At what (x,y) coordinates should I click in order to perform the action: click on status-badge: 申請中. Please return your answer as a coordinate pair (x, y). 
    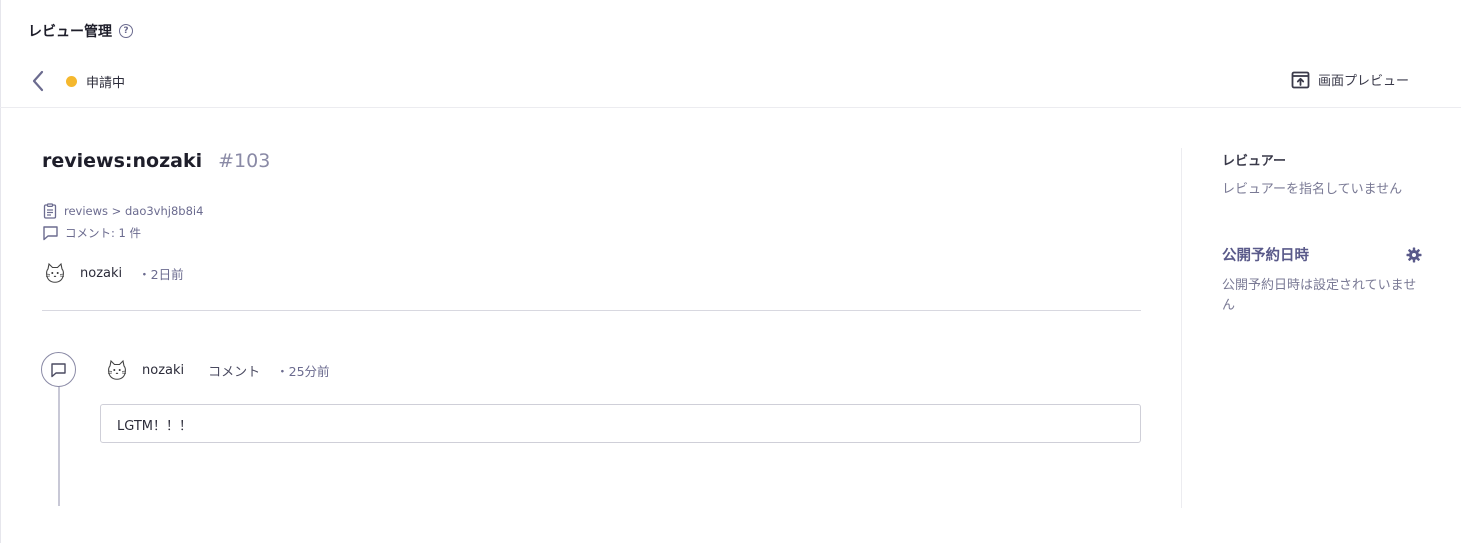
    Looking at the image, I should click on (95, 81).